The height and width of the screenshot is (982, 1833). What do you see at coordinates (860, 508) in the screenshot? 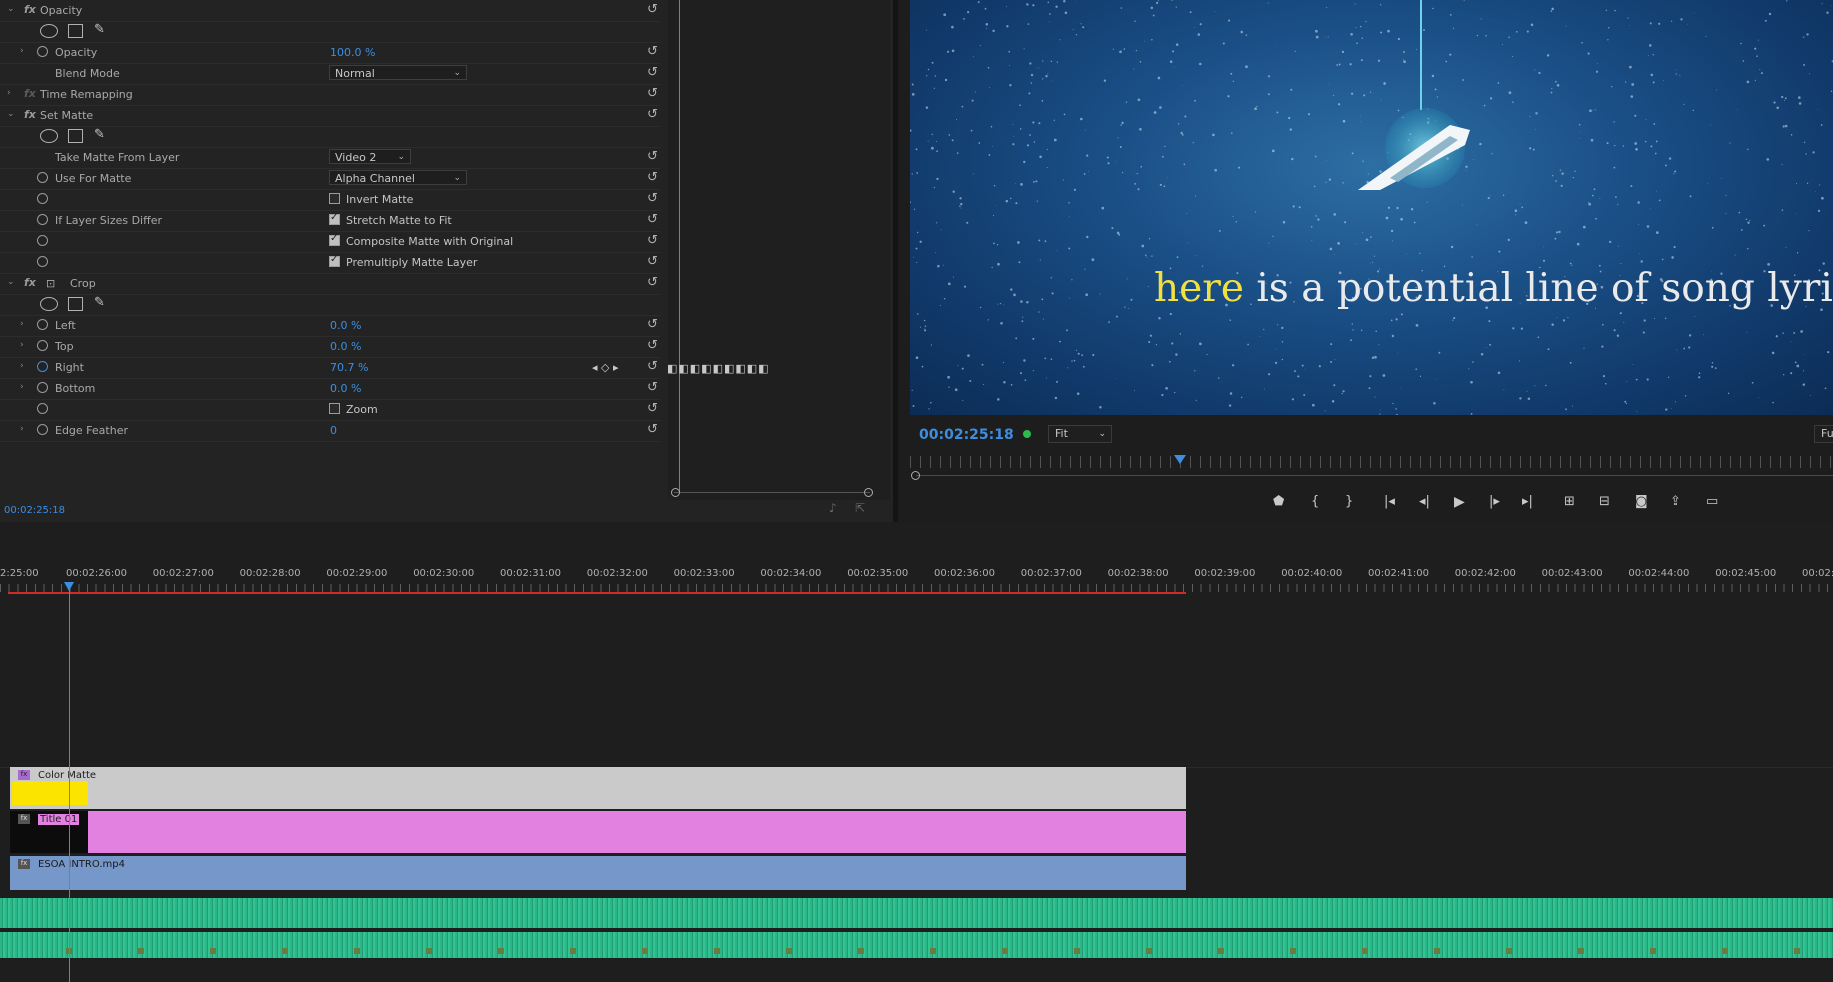
I see `export-frame-icon: ⇱` at bounding box center [860, 508].